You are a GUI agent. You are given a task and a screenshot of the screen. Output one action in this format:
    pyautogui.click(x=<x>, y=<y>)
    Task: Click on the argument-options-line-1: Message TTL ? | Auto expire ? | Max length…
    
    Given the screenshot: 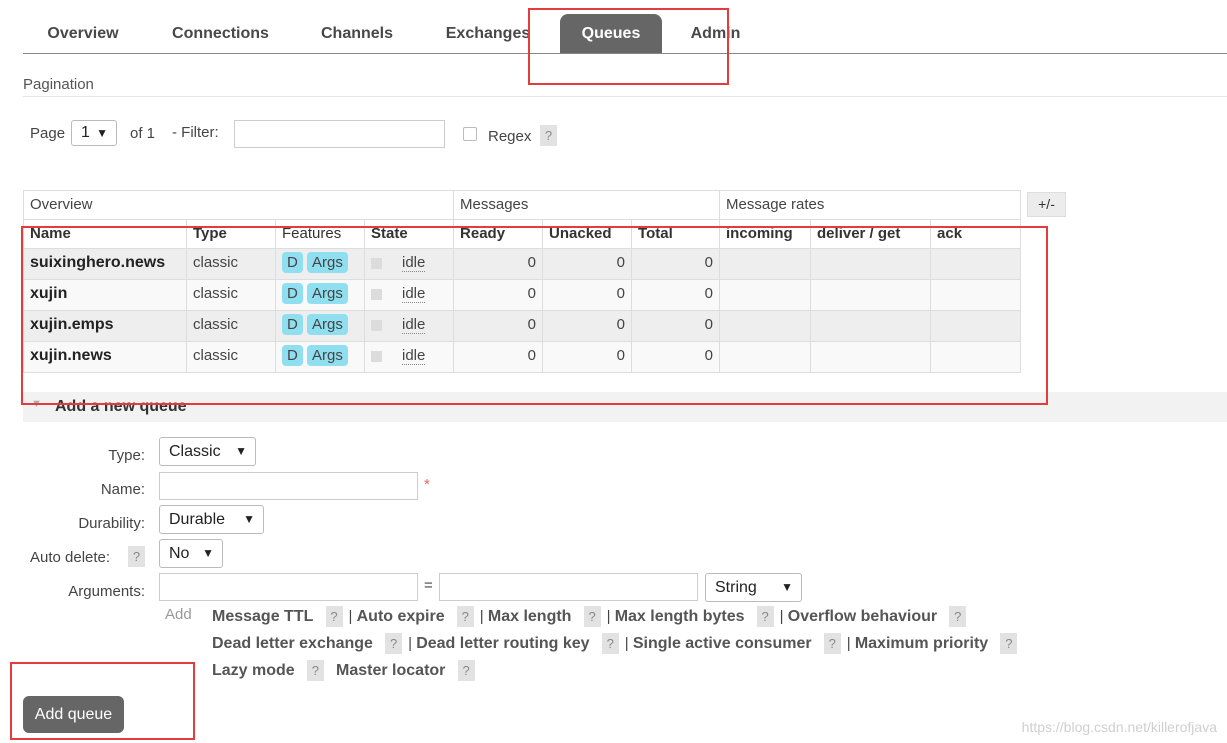 What is the action you would take?
    pyautogui.click(x=589, y=616)
    